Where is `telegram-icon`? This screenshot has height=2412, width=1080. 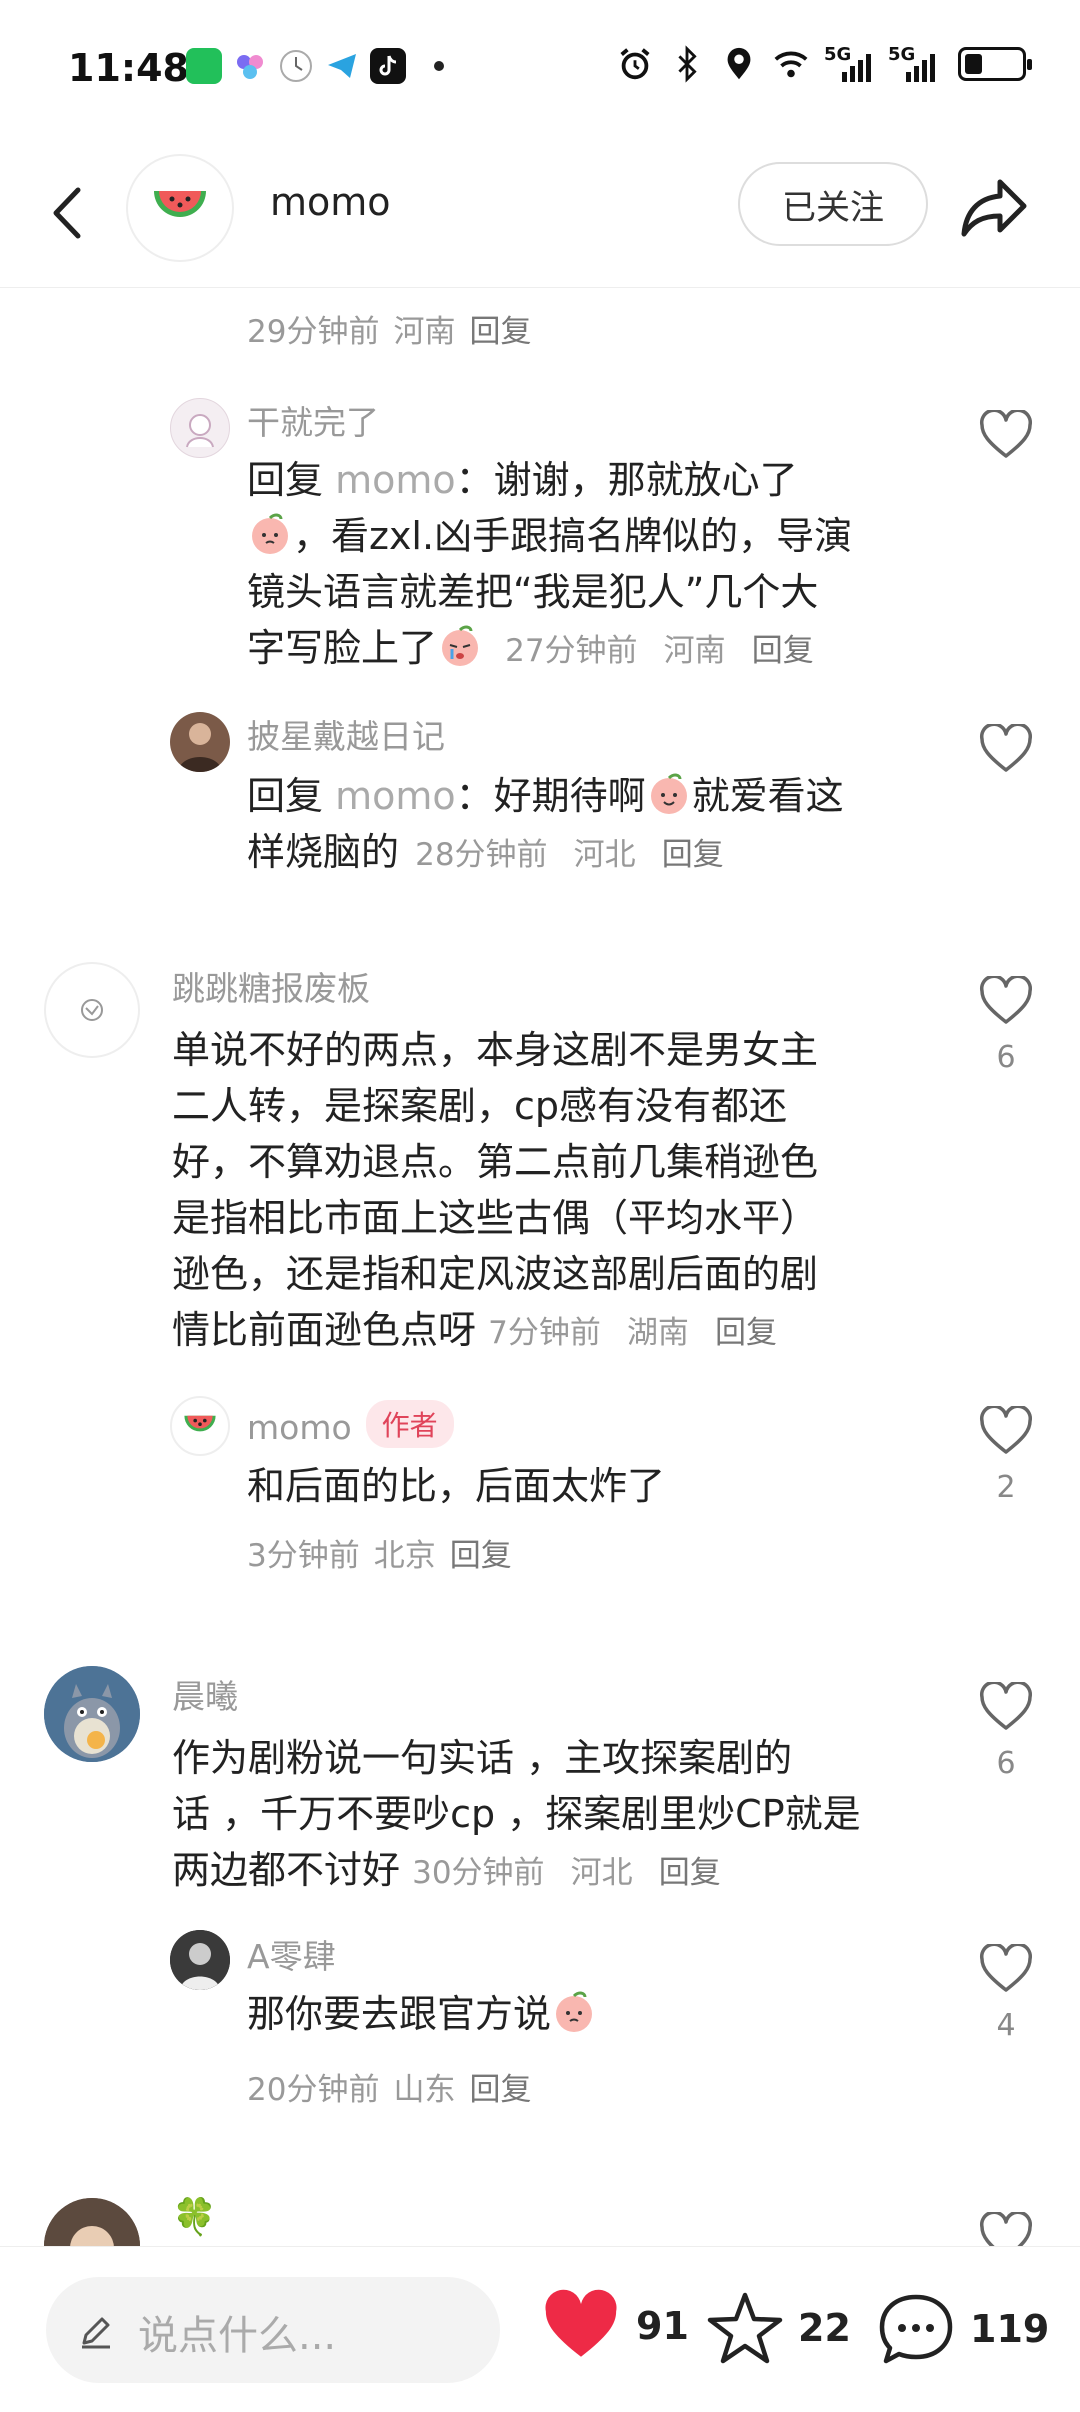 telegram-icon is located at coordinates (342, 66).